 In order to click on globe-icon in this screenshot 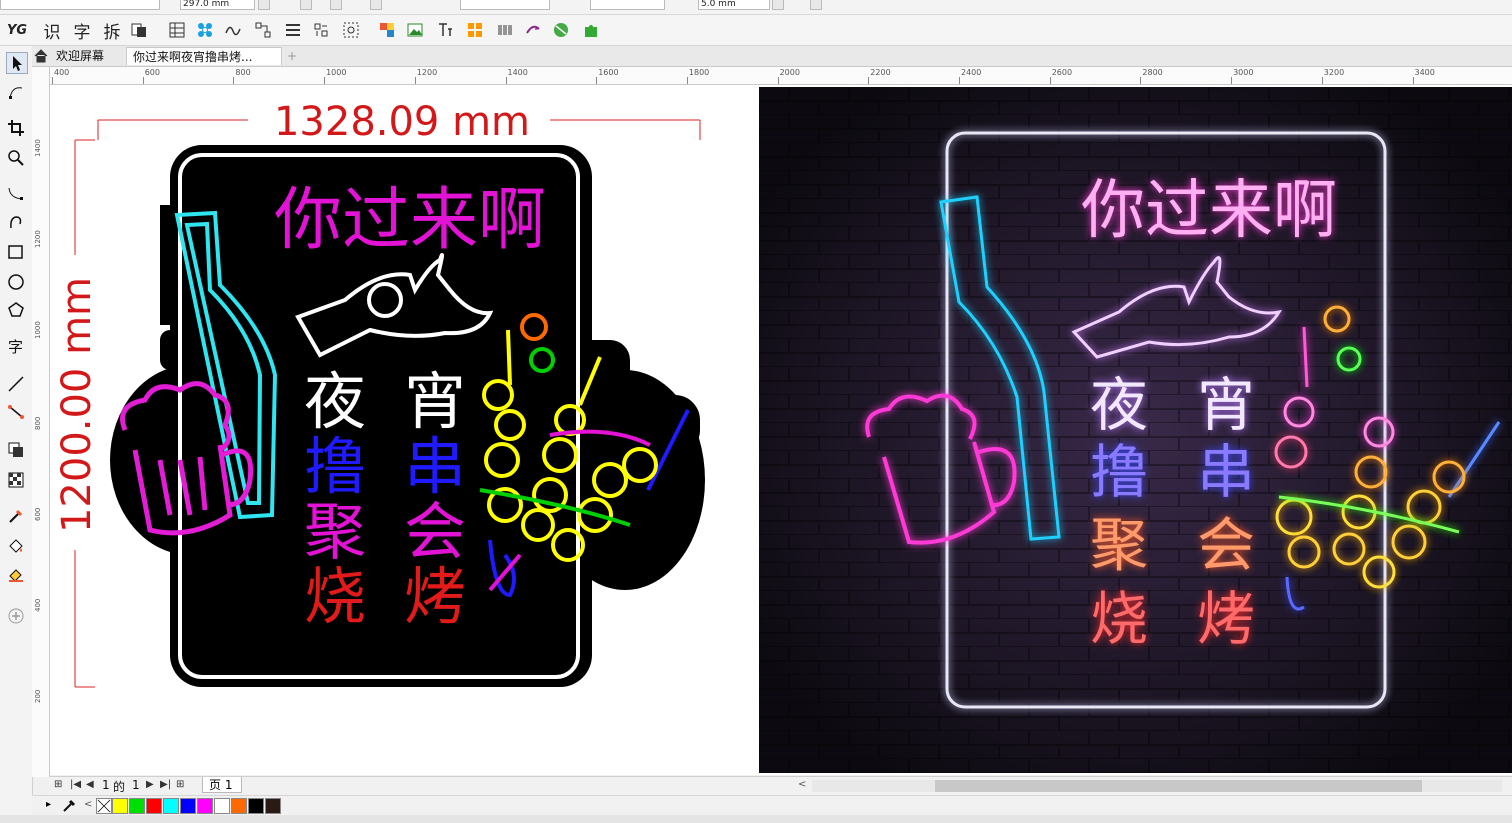, I will do `click(561, 30)`.